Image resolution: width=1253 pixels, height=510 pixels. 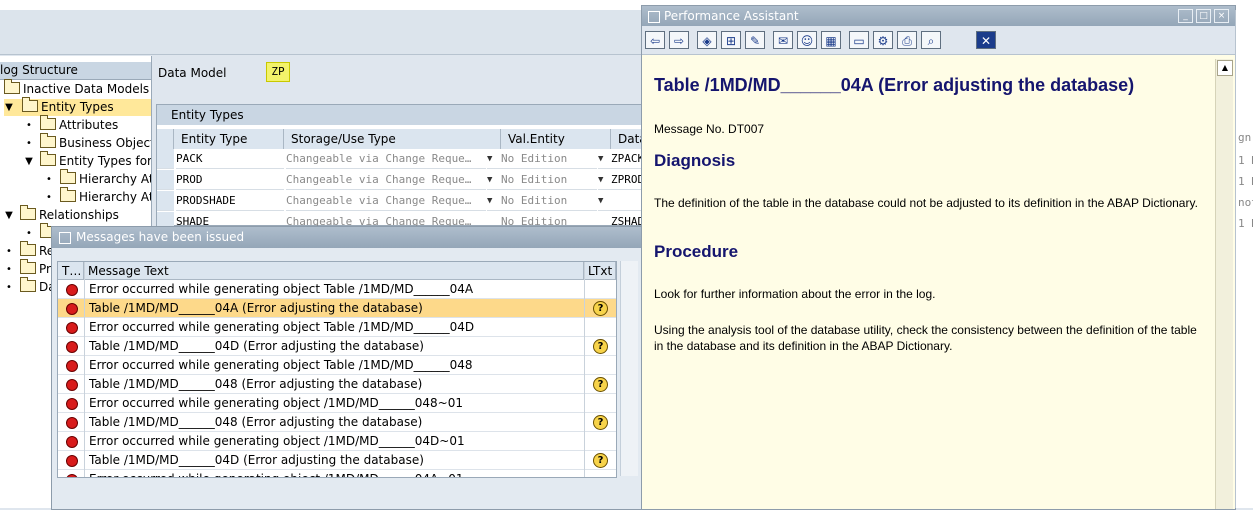 What do you see at coordinates (230, 180) in the screenshot?
I see `entity-type-cell: PROD` at bounding box center [230, 180].